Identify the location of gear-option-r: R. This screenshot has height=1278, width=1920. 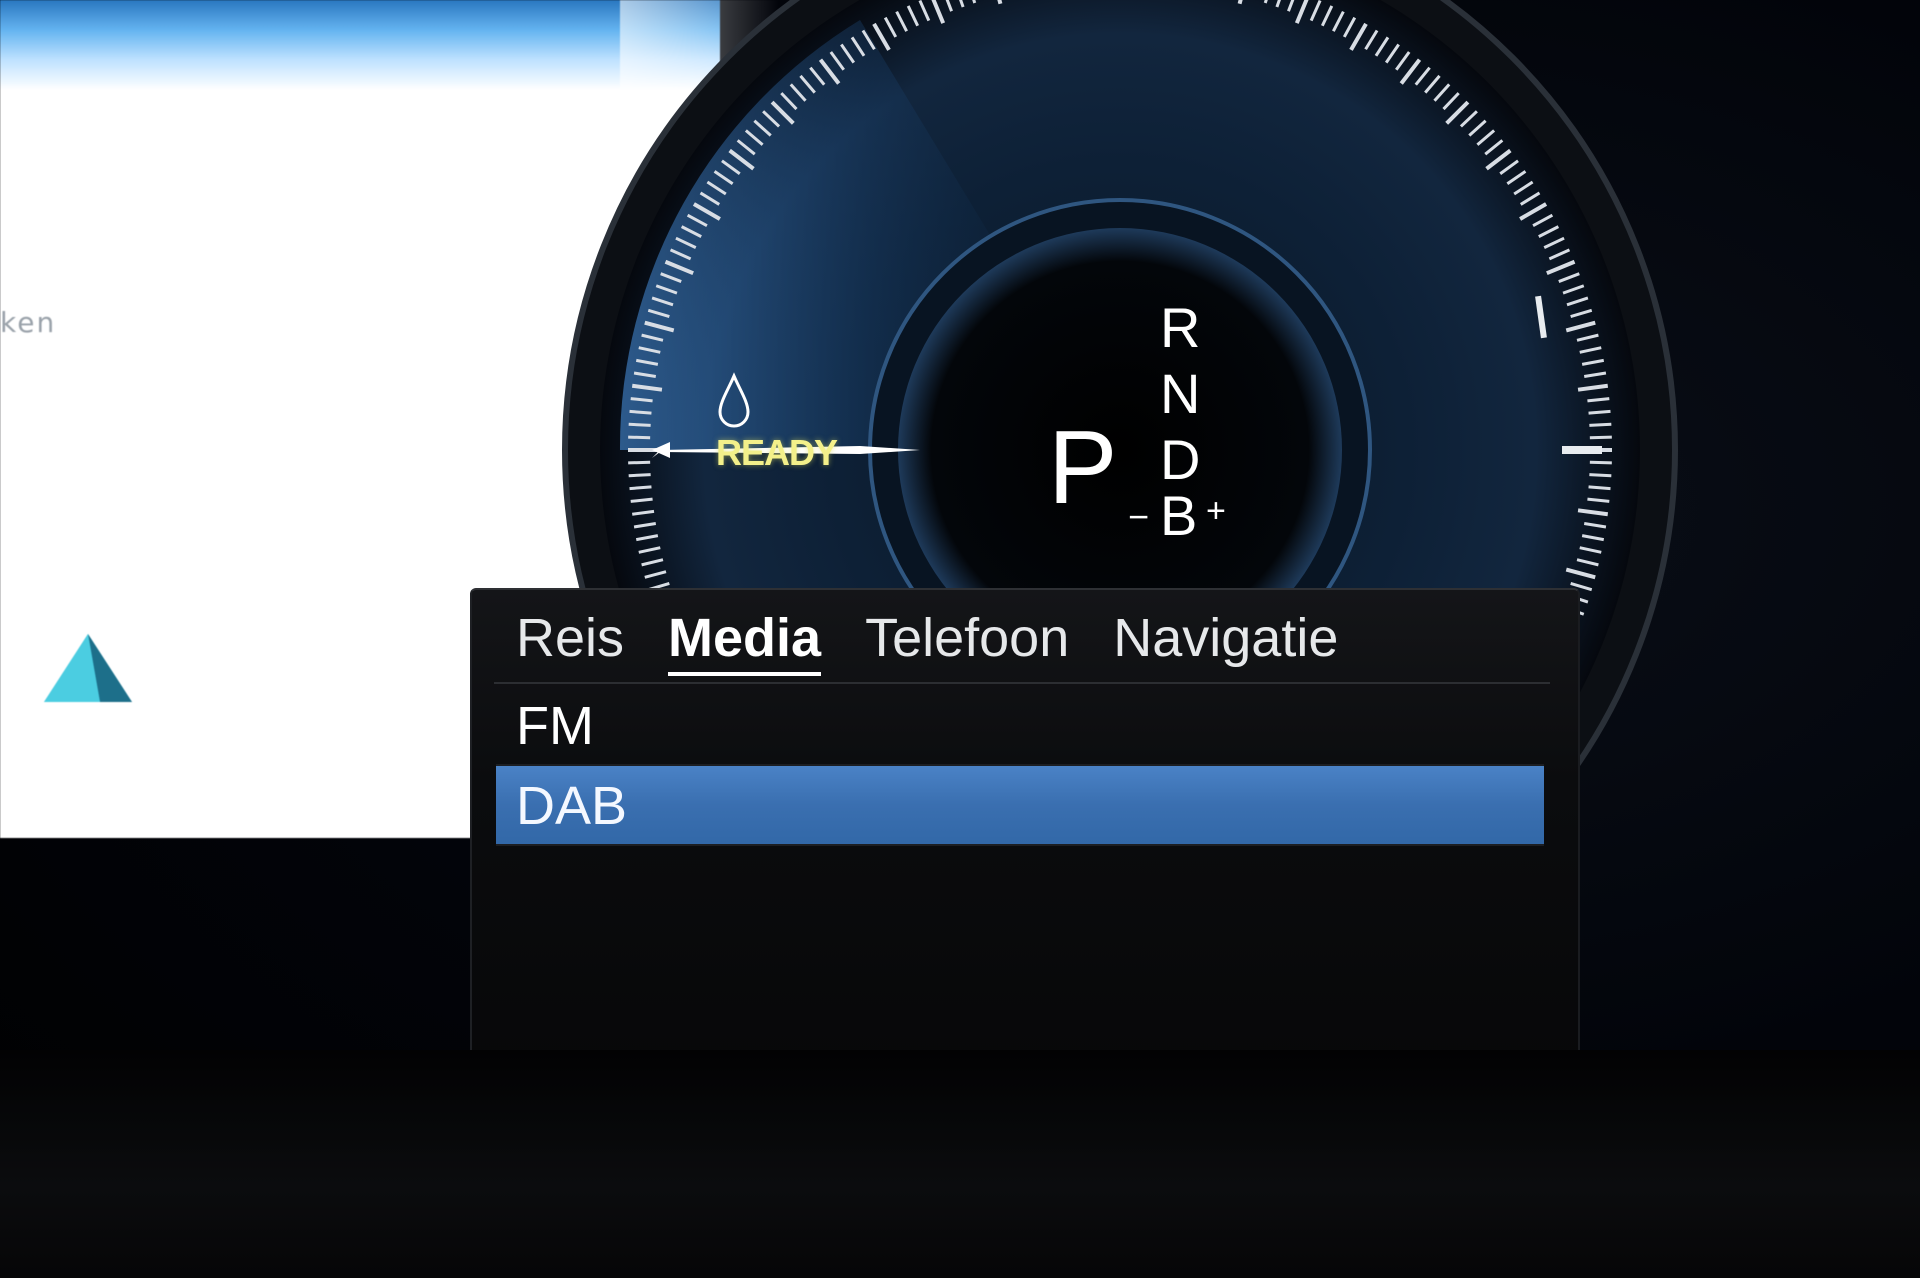
(1180, 327).